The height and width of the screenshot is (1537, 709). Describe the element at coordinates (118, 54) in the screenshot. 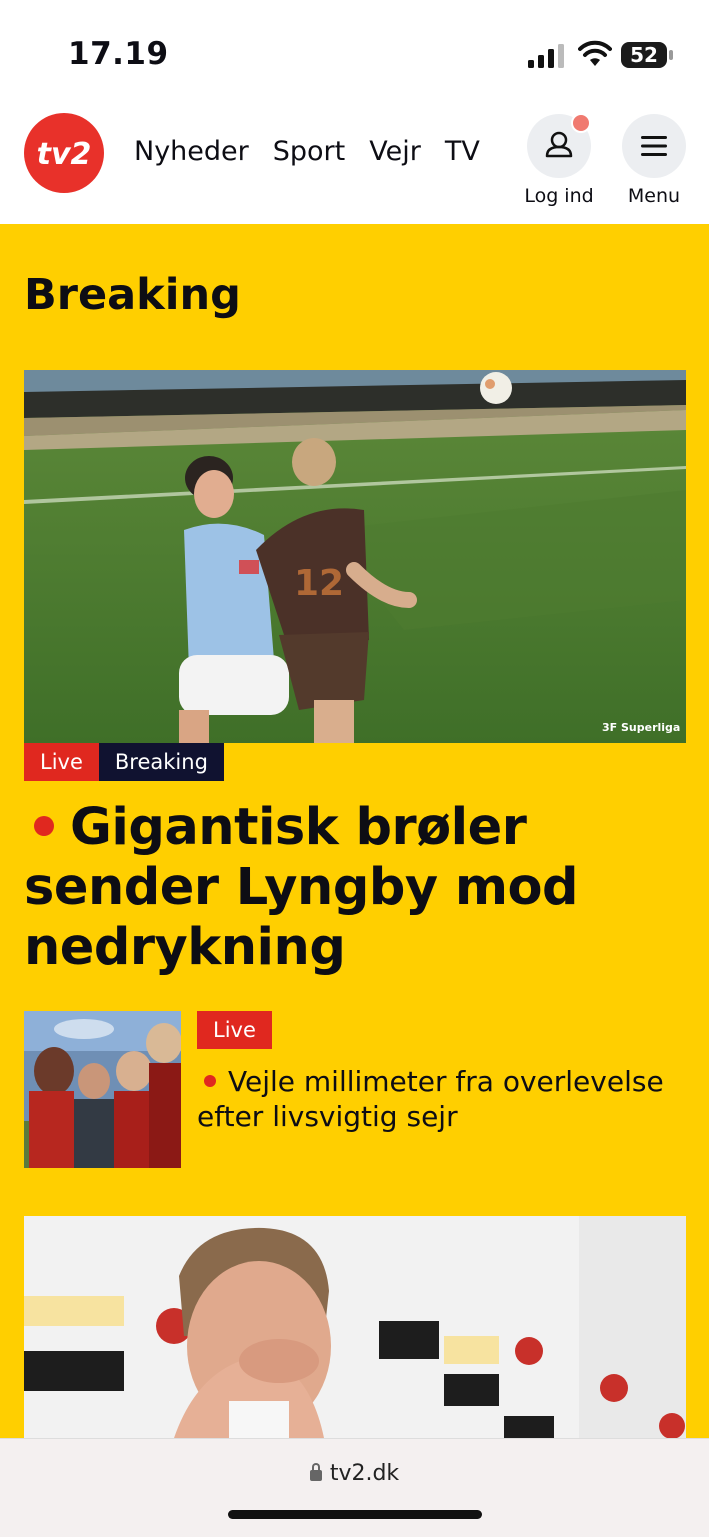

I see `clock: 17.19` at that location.